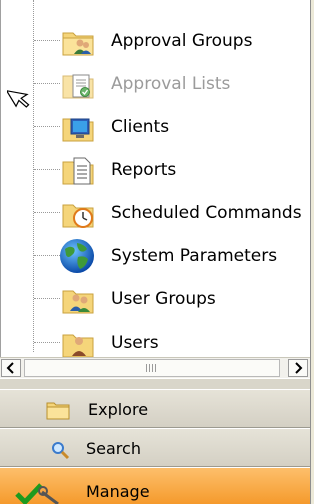 The width and height of the screenshot is (320, 504). I want to click on manage-button: Manage, so click(155, 485).